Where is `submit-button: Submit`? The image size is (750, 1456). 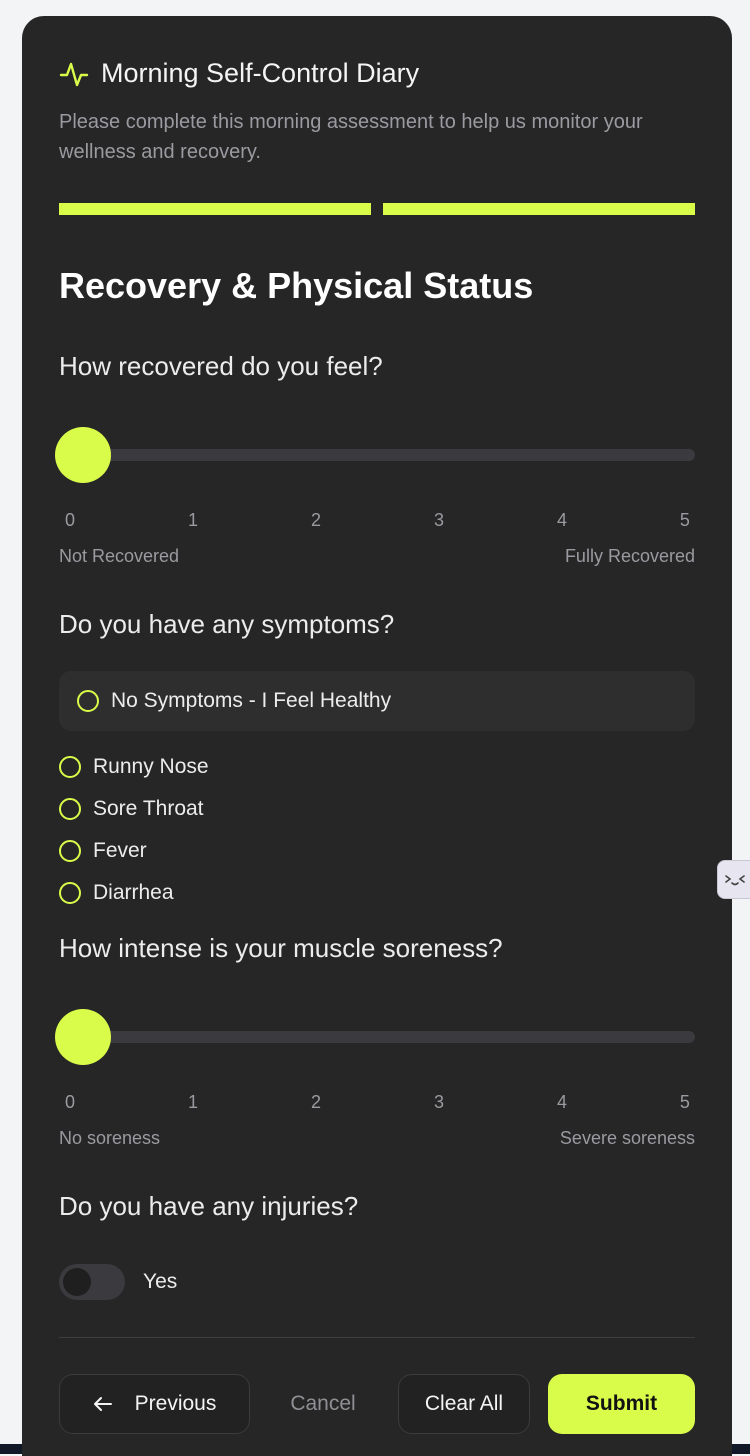 submit-button: Submit is located at coordinates (621, 1404).